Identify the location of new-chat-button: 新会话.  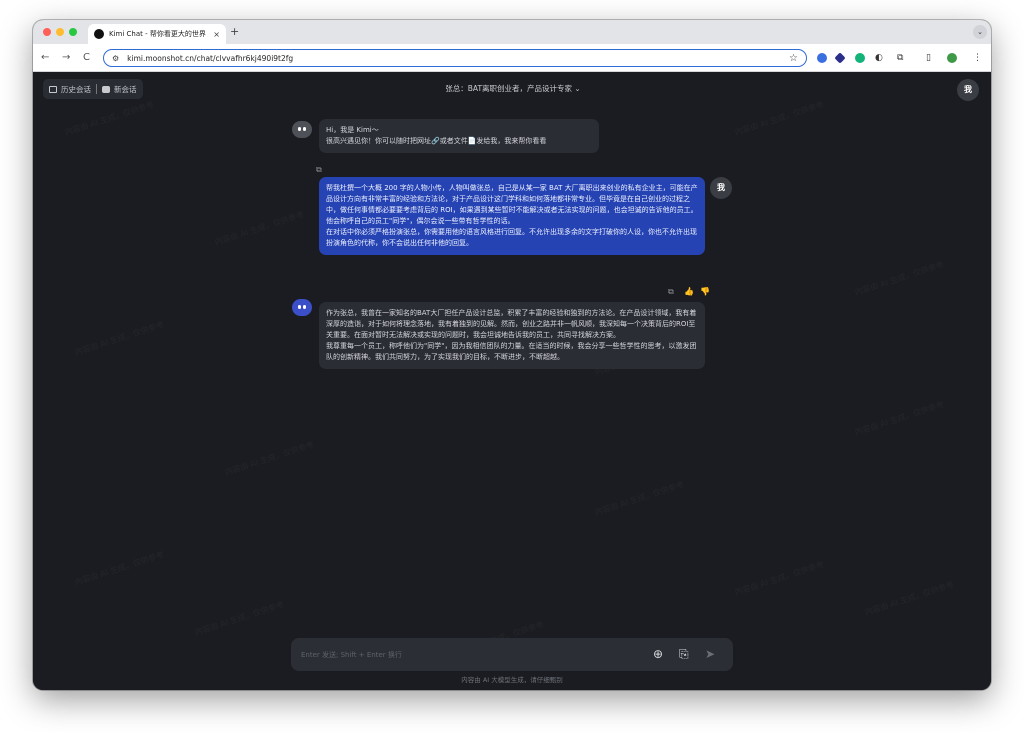
(125, 89).